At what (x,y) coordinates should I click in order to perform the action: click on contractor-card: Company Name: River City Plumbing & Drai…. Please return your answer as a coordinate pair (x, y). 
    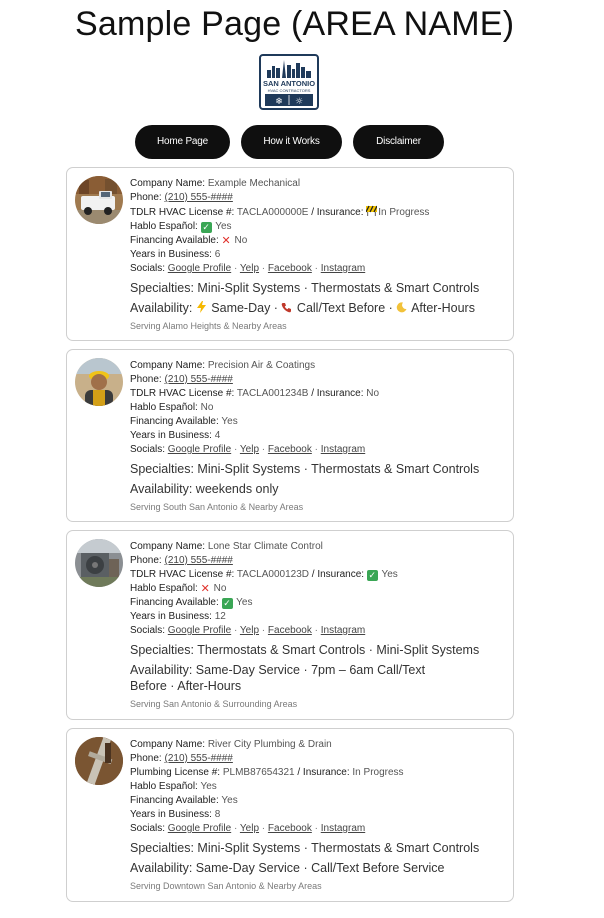
    Looking at the image, I should click on (290, 815).